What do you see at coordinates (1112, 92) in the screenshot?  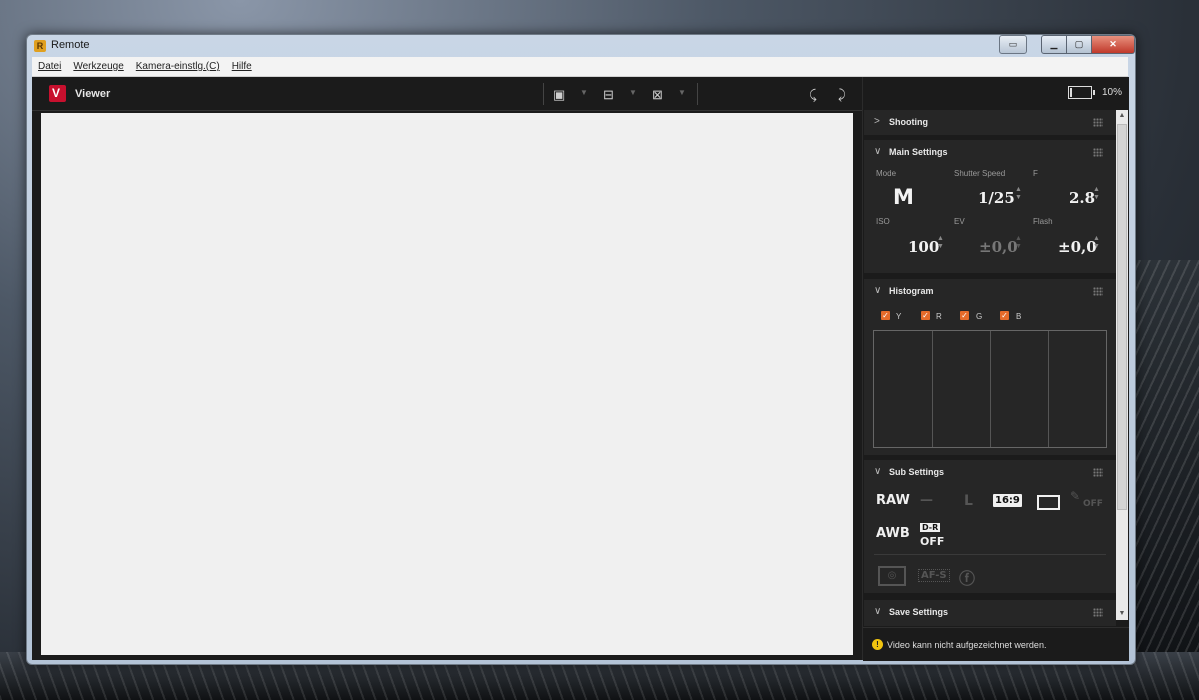 I see `battery-level: 10%` at bounding box center [1112, 92].